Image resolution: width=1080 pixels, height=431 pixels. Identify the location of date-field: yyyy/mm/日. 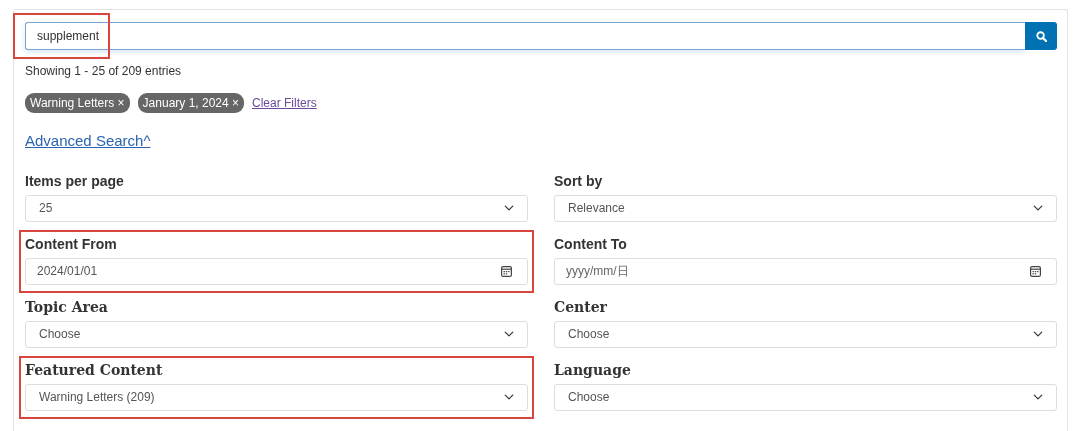
(805, 271).